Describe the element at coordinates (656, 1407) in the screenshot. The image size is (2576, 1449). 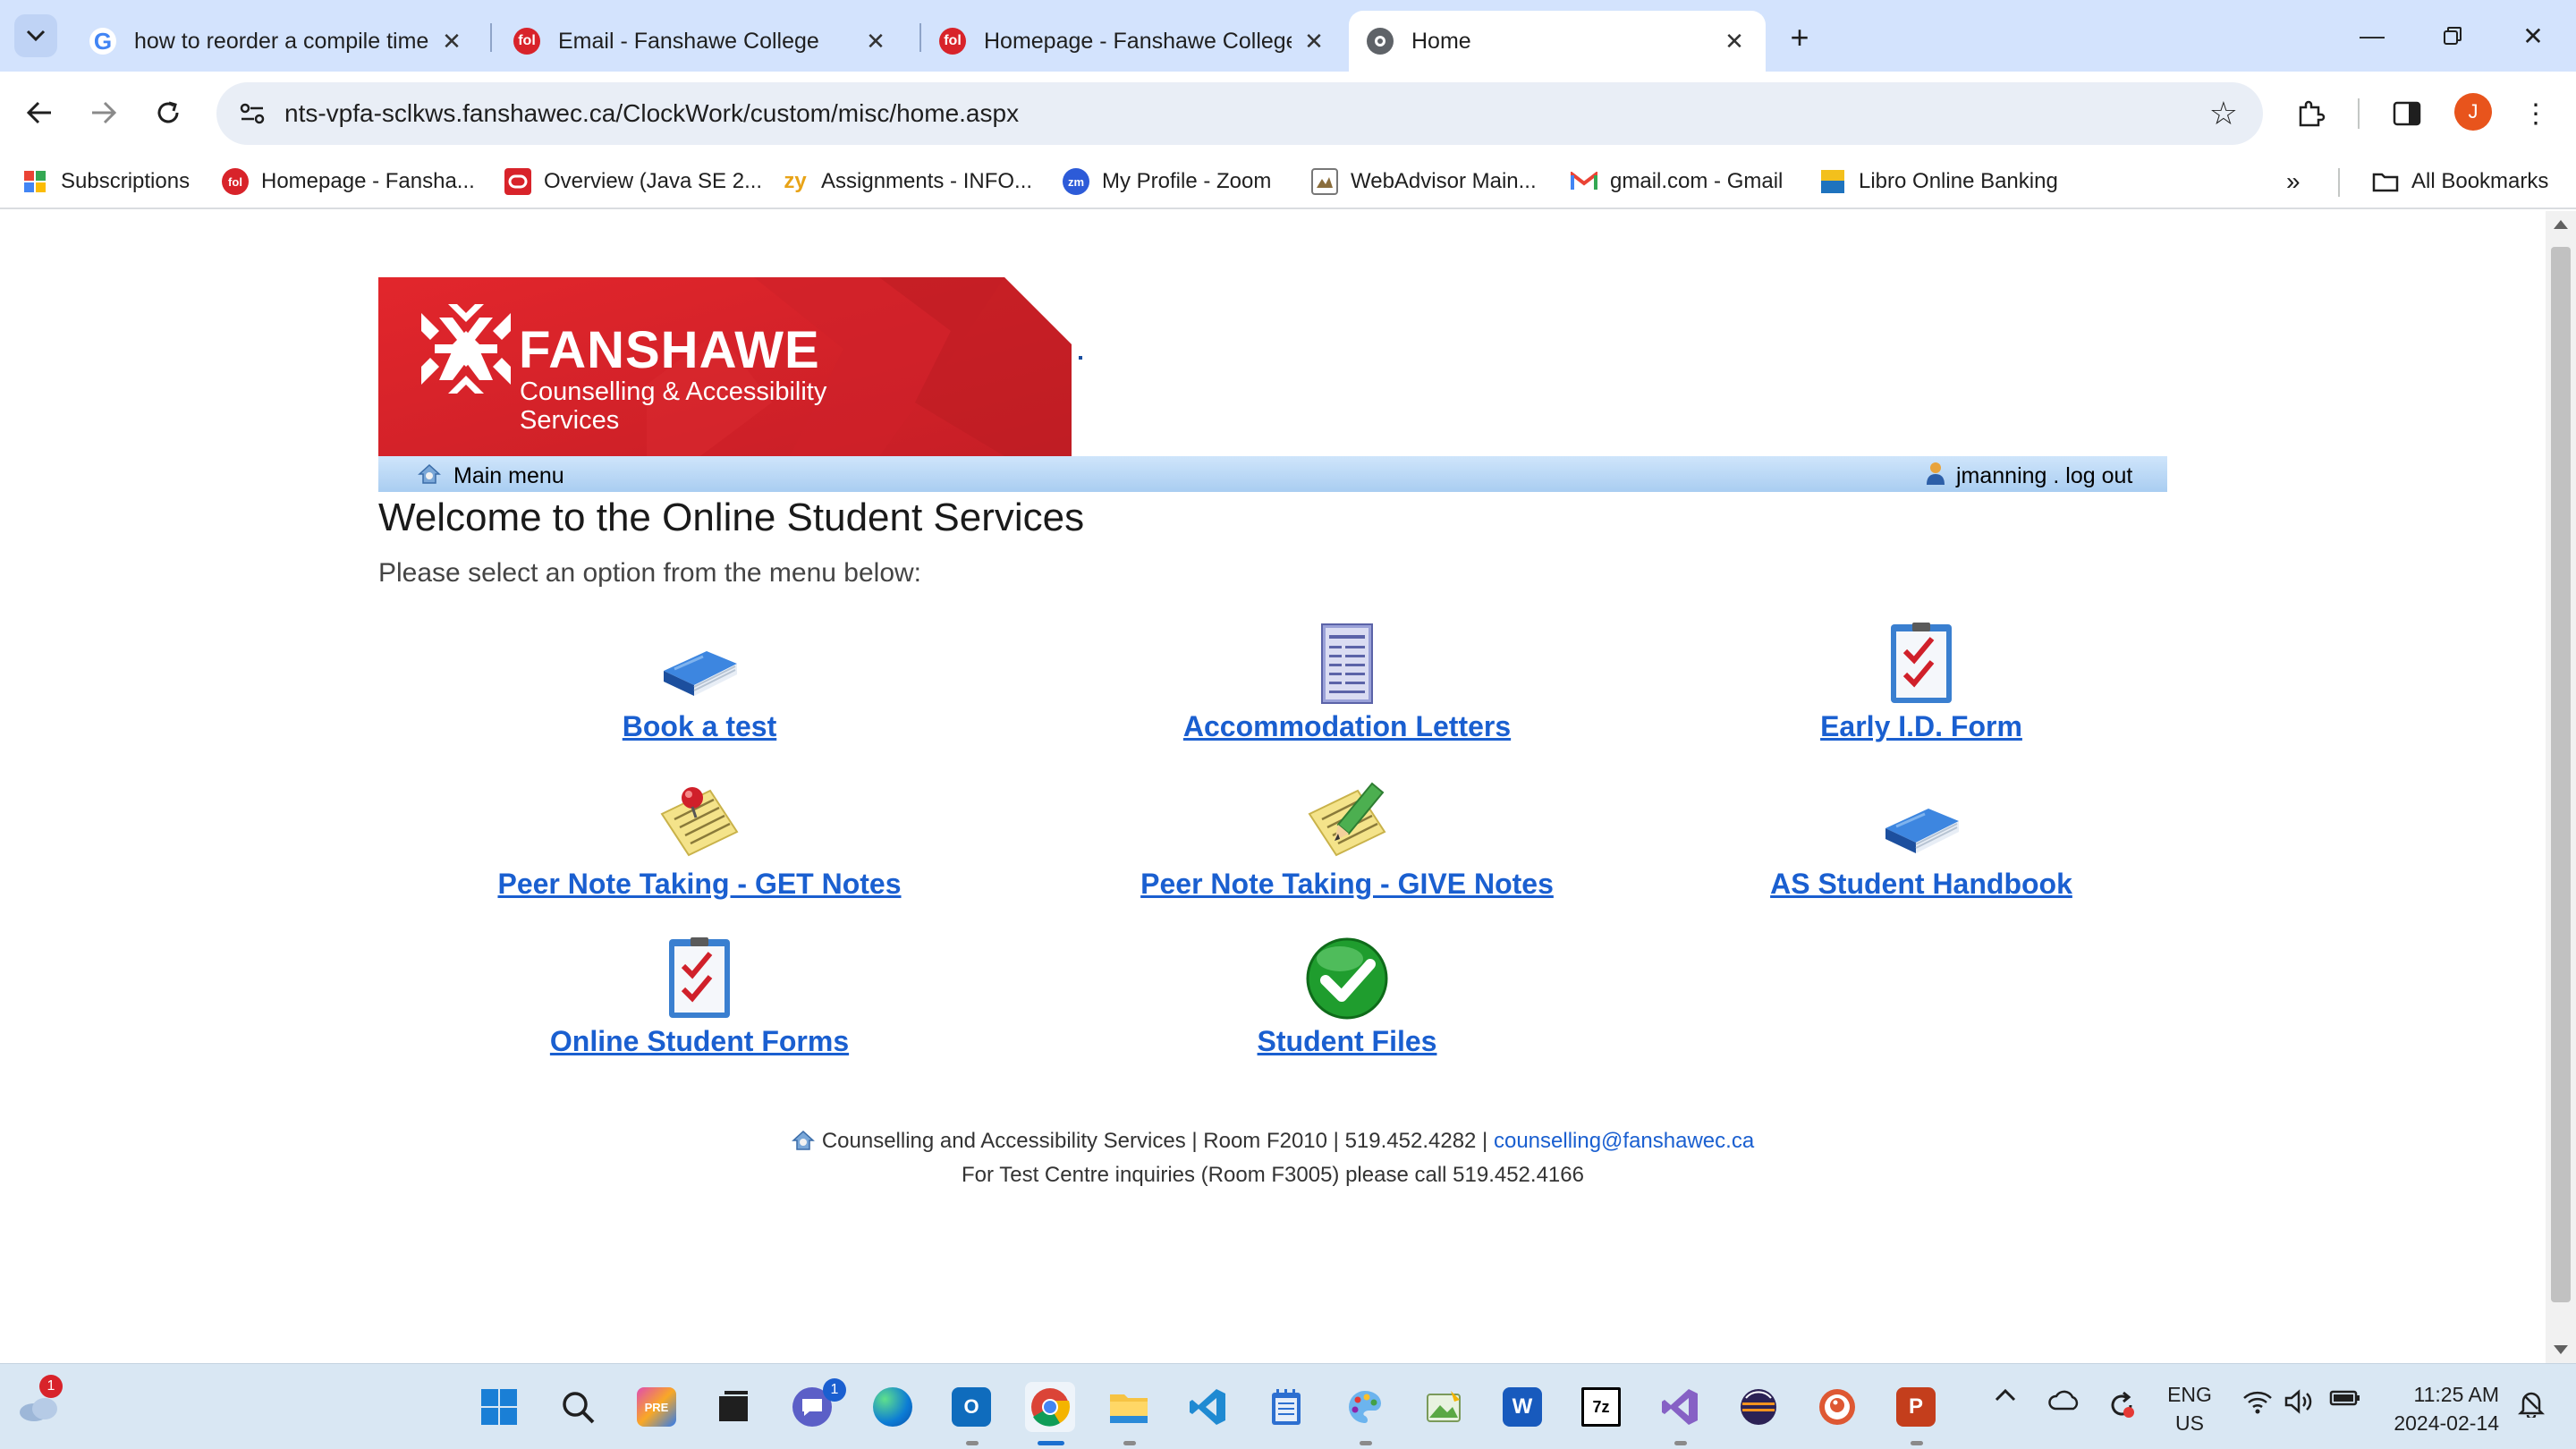
I see `taskbar-copilot: PRE` at that location.